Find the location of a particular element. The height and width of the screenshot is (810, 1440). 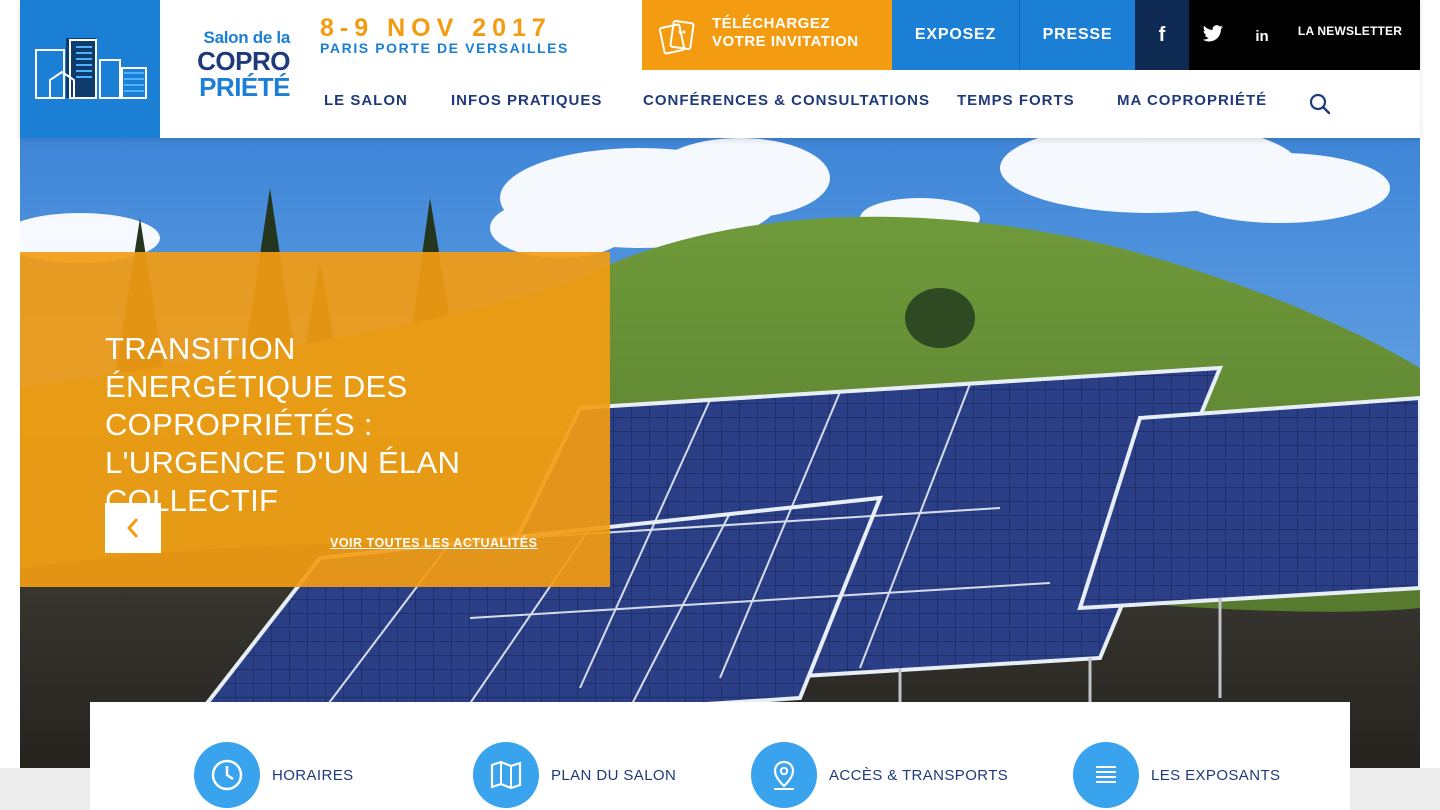

twitter-icon is located at coordinates (1213, 34).